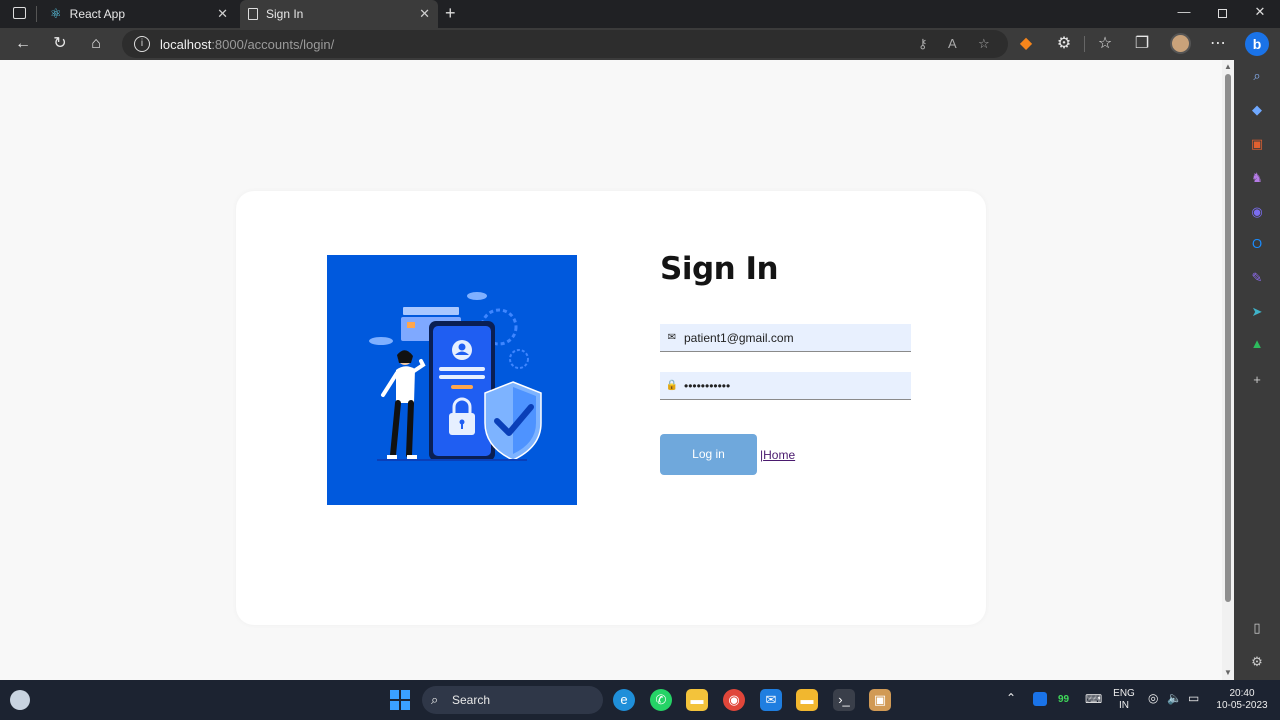 This screenshot has height=720, width=1280. Describe the element at coordinates (452, 380) in the screenshot. I see `security-illustration` at that location.